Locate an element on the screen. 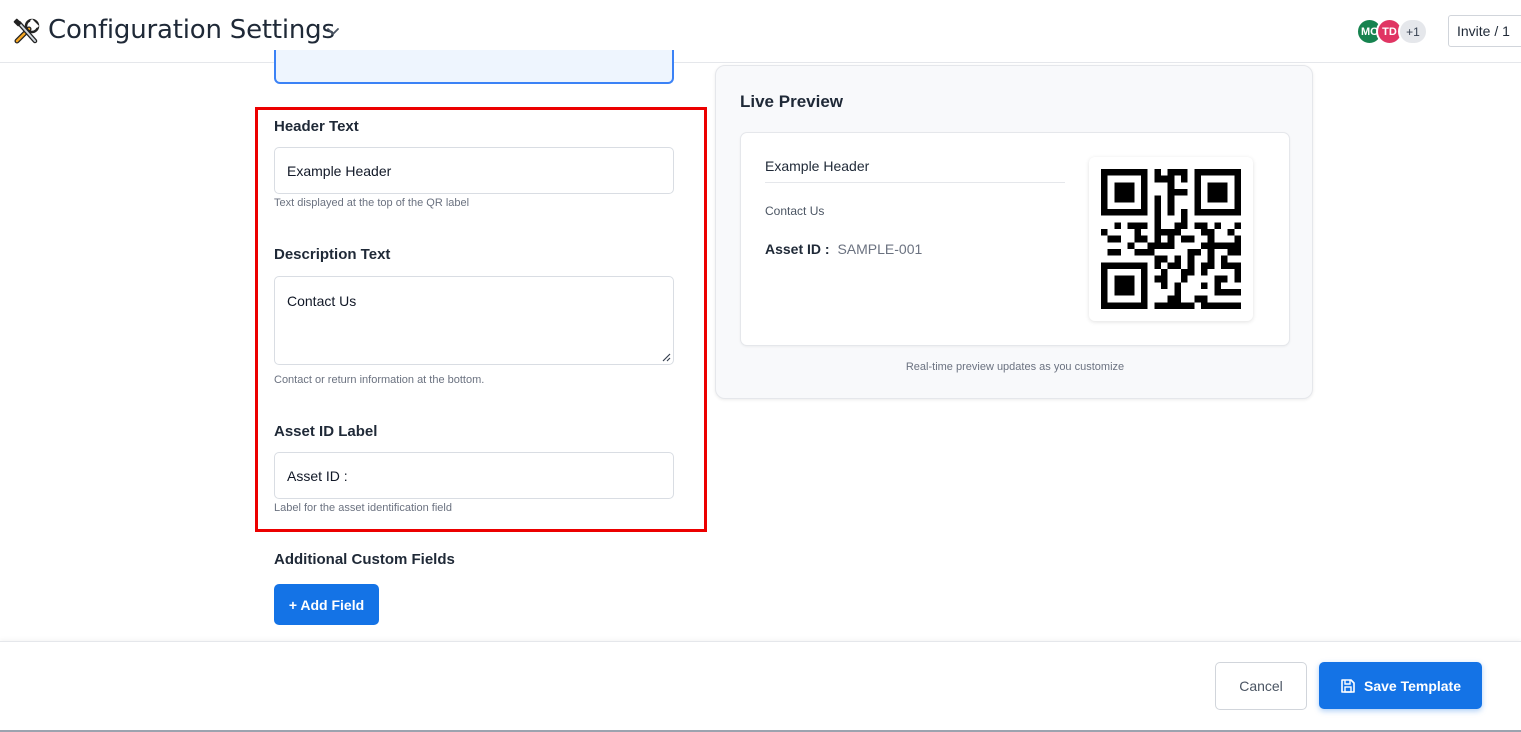 Image resolution: width=1521 pixels, height=732 pixels. description-text-label: Description Text is located at coordinates (332, 254).